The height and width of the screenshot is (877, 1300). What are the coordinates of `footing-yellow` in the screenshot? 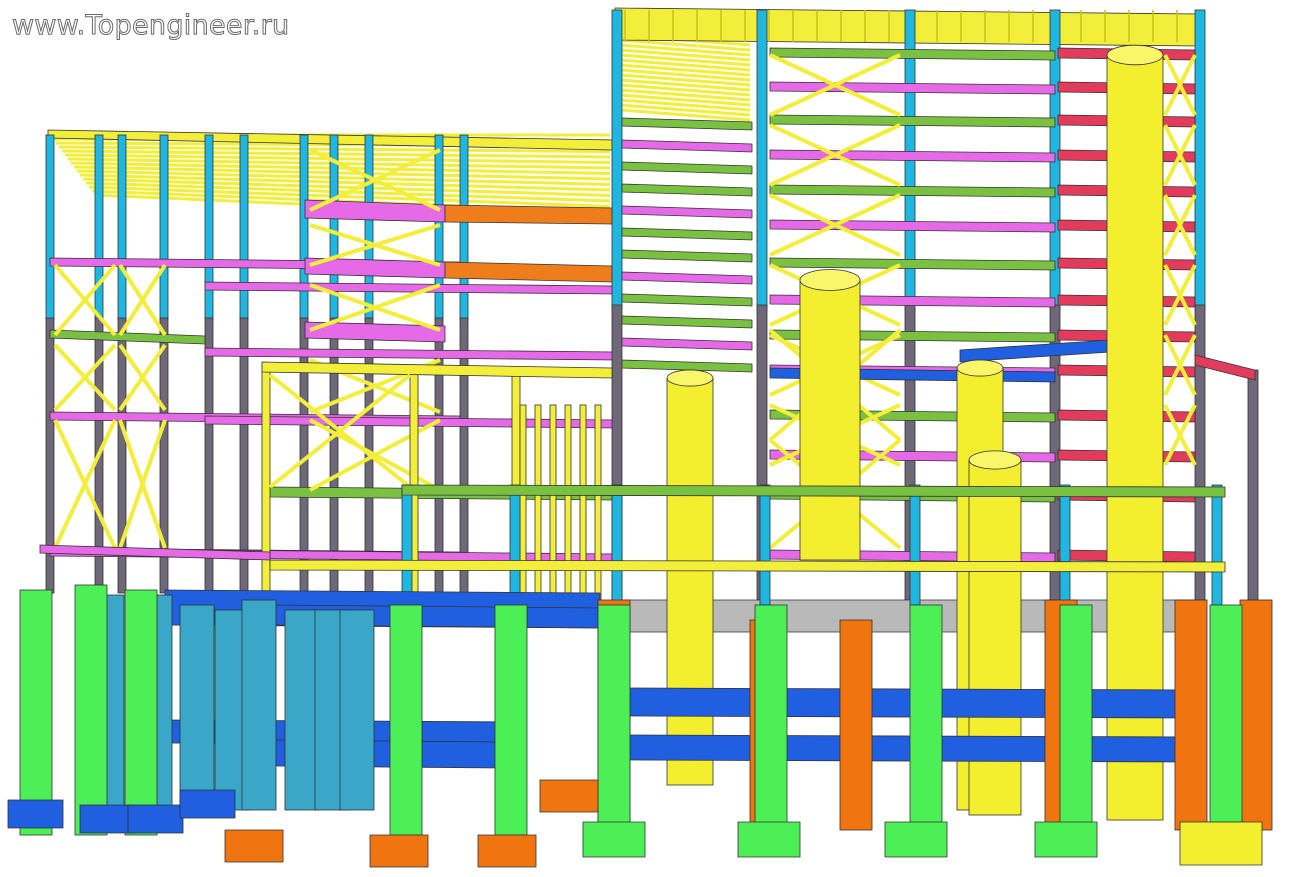 It's located at (1221, 843).